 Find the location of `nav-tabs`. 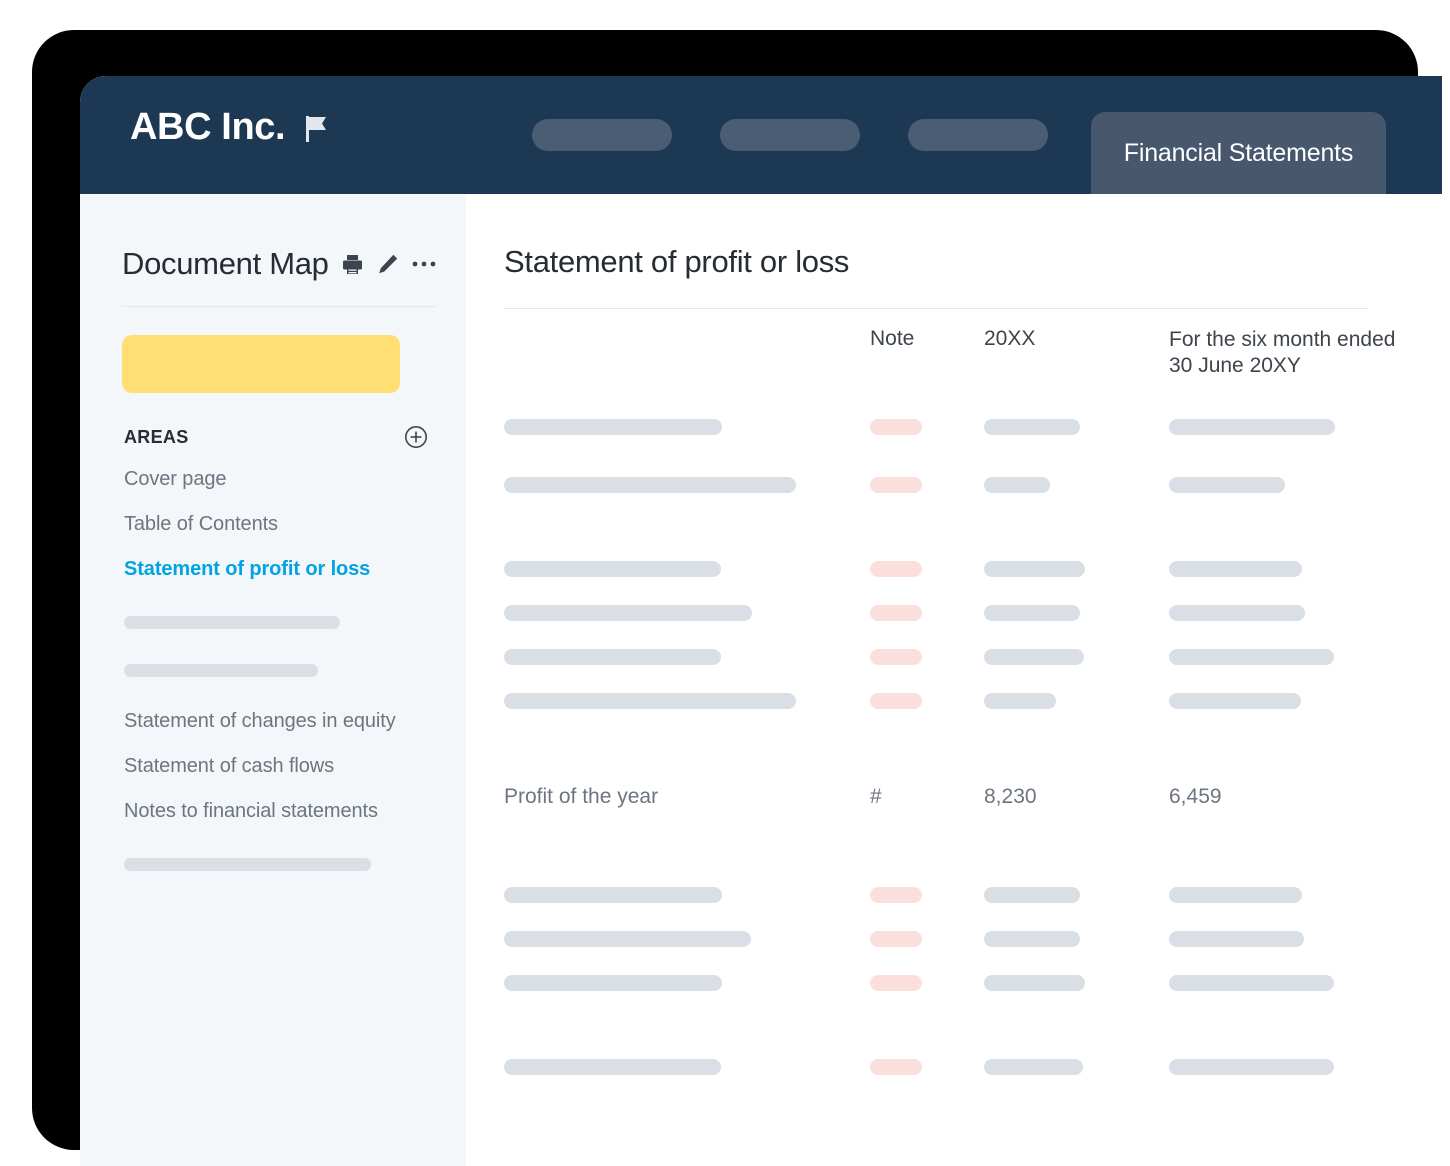

nav-tabs is located at coordinates (790, 135).